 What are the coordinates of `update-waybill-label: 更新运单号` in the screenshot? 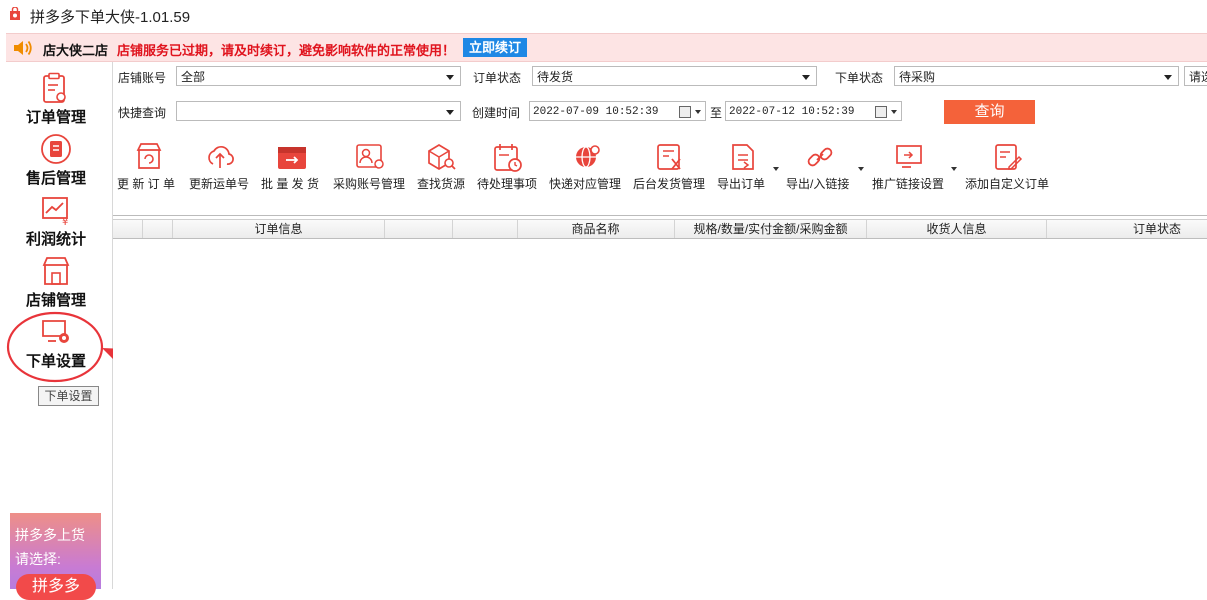 It's located at (219, 184).